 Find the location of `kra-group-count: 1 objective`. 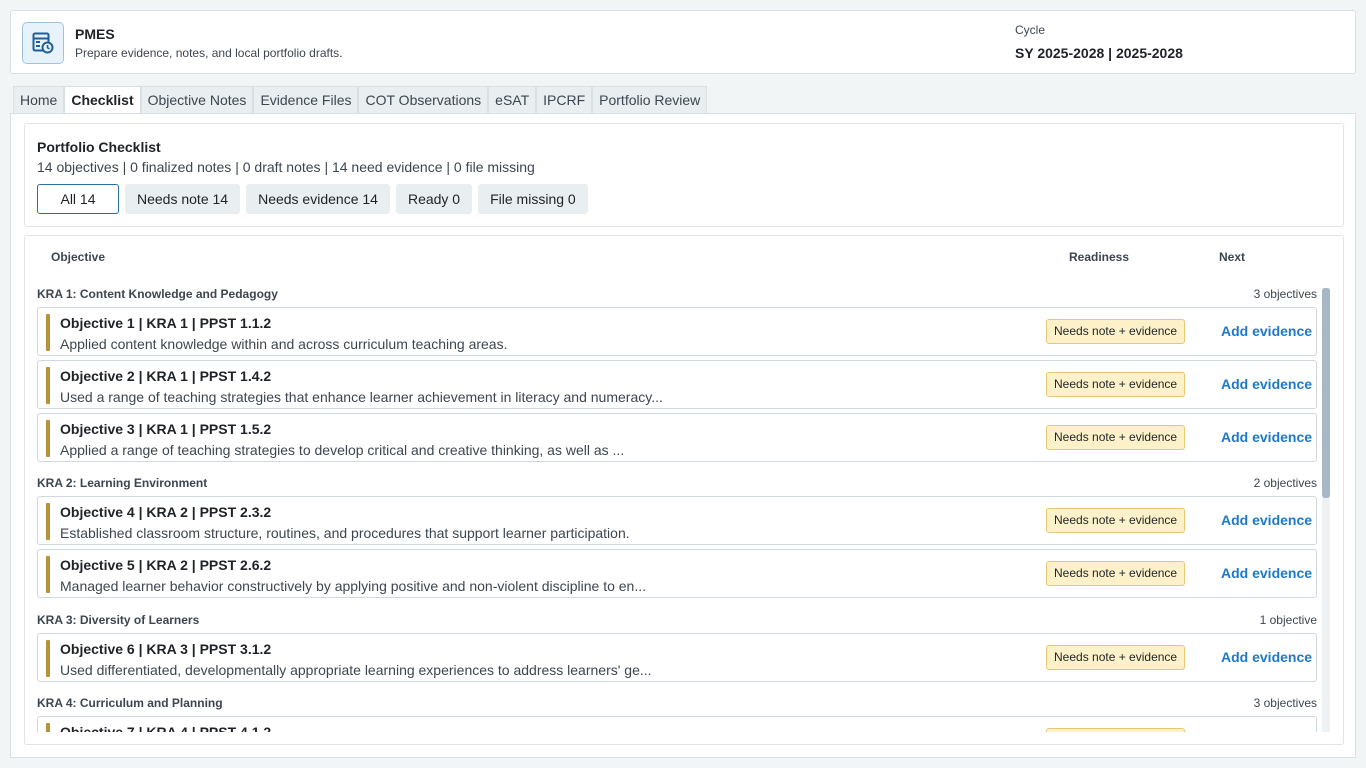

kra-group-count: 1 objective is located at coordinates (1288, 620).